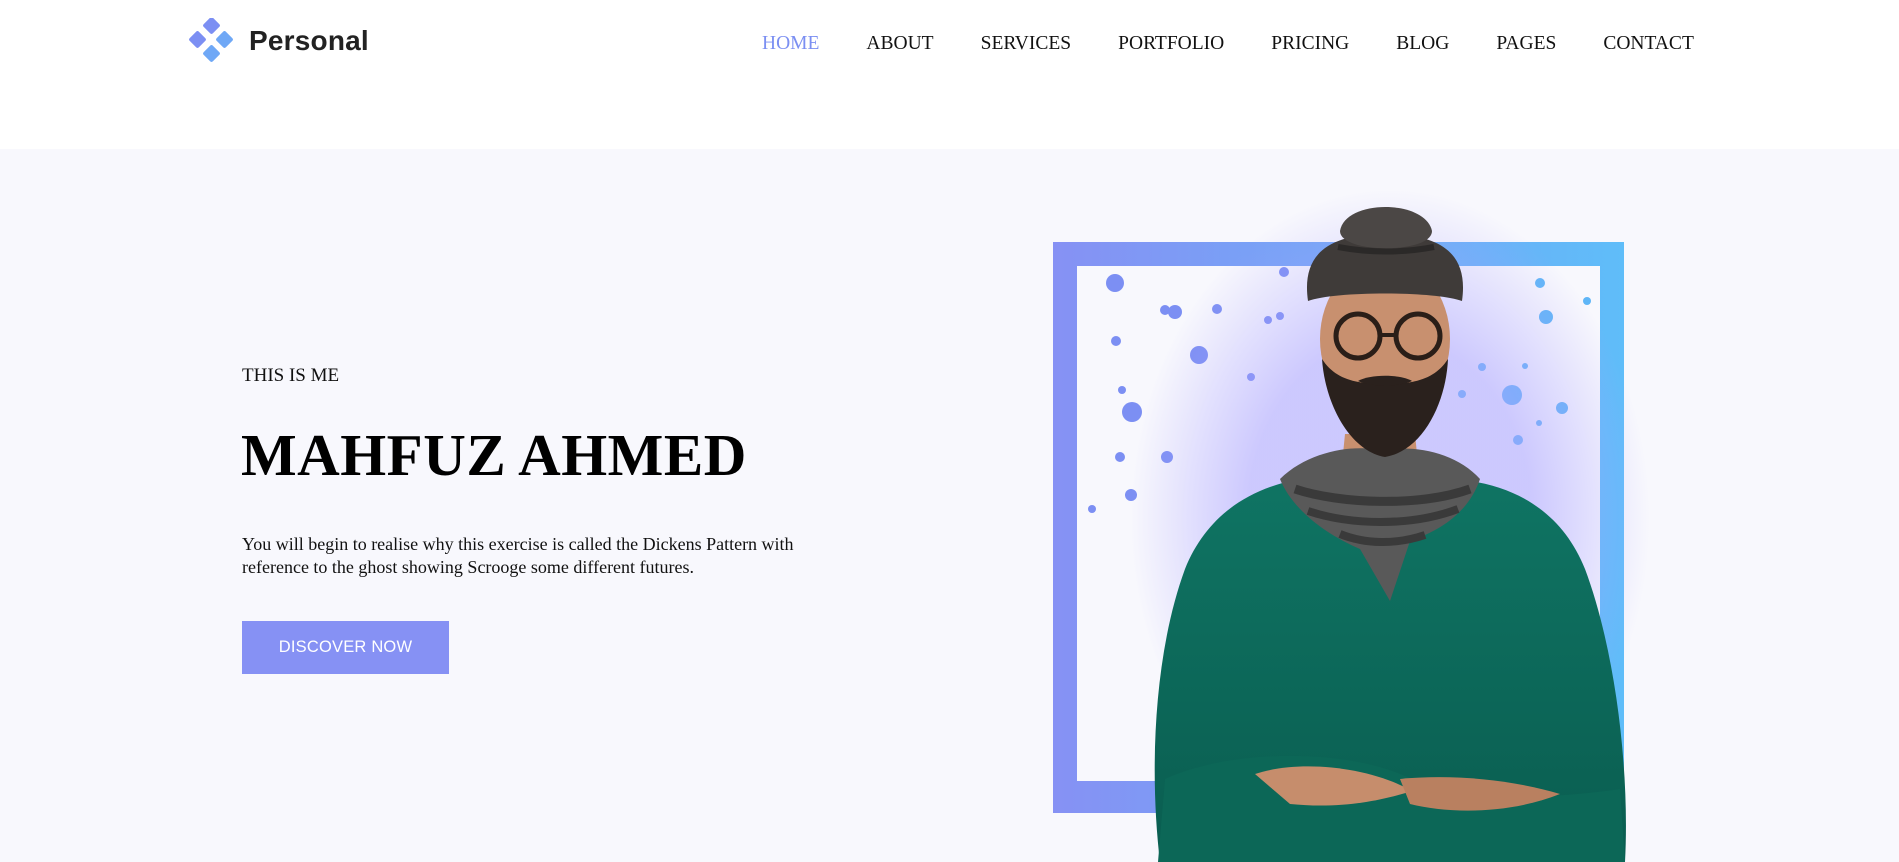  What do you see at coordinates (1310, 44) in the screenshot?
I see `nav-pricing: PRICING` at bounding box center [1310, 44].